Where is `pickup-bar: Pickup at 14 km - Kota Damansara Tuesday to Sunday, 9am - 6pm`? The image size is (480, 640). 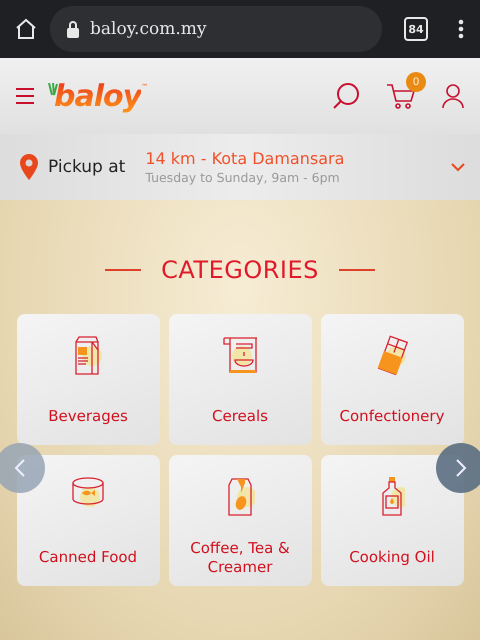
pickup-bar: Pickup at 14 km - Kota Damansara Tuesday to Sunday, 9am - 6pm is located at coordinates (240, 167).